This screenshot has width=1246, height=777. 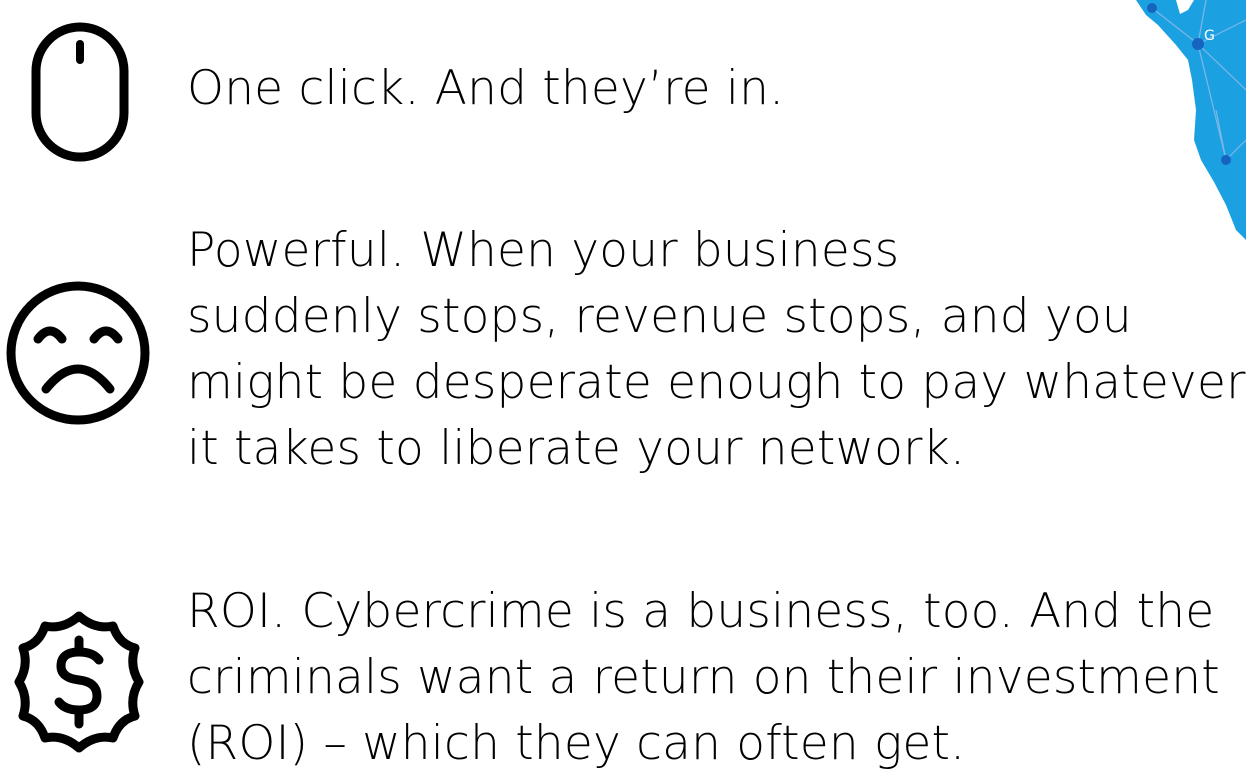 I want to click on text-line: One click. And they’re in., so click(x=486, y=88).